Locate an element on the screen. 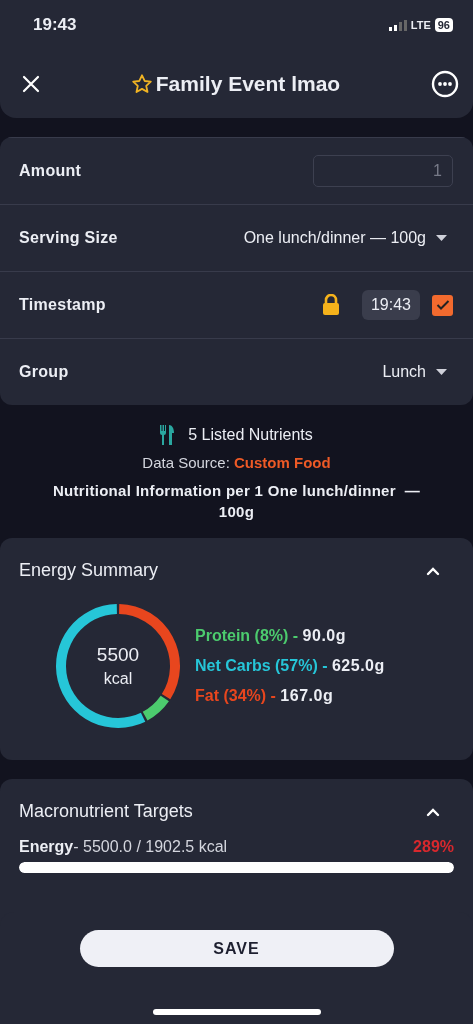 This screenshot has width=473, height=1024. dropdown: Lunch is located at coordinates (417, 372).